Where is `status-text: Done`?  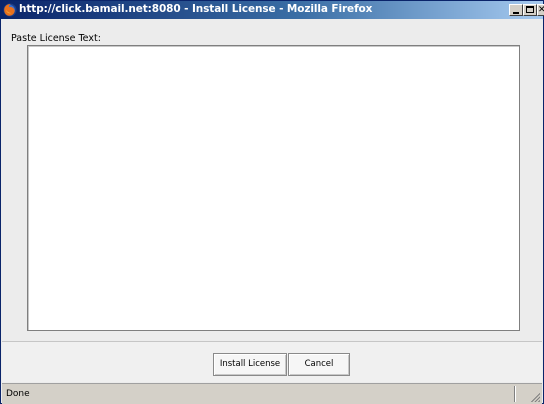
status-text: Done is located at coordinates (18, 394).